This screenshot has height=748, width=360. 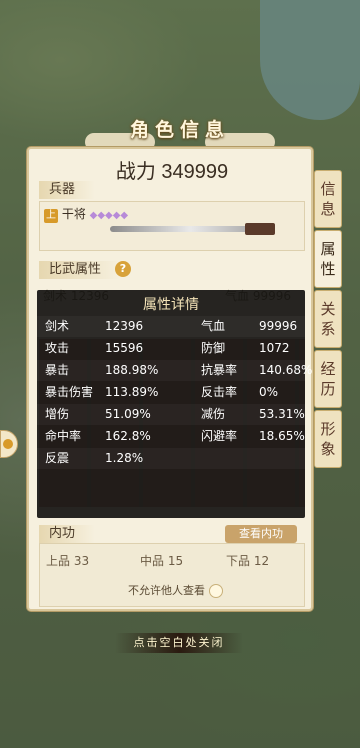 I want to click on stat-label: 气血, so click(x=213, y=326).